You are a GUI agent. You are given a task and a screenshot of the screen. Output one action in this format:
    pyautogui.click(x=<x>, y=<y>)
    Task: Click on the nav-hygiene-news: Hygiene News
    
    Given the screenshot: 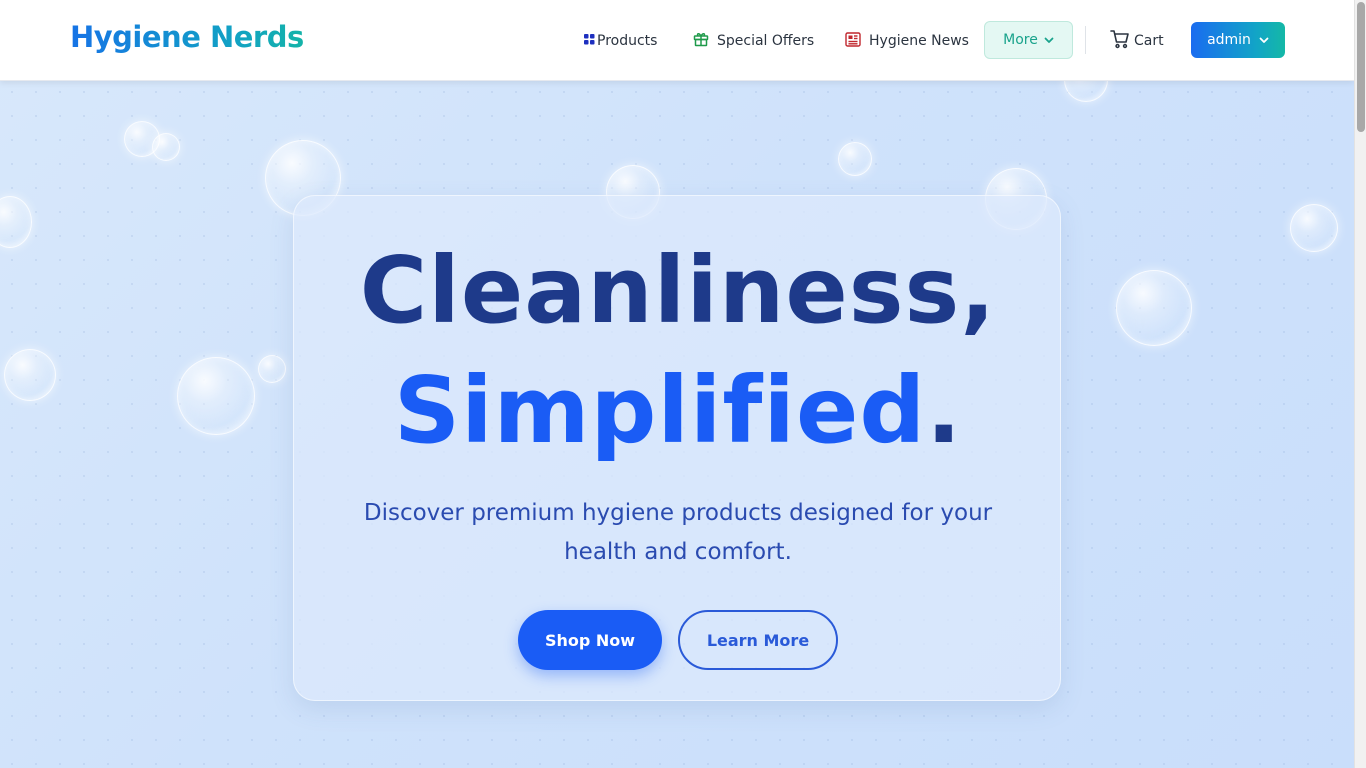 What is the action you would take?
    pyautogui.click(x=907, y=41)
    